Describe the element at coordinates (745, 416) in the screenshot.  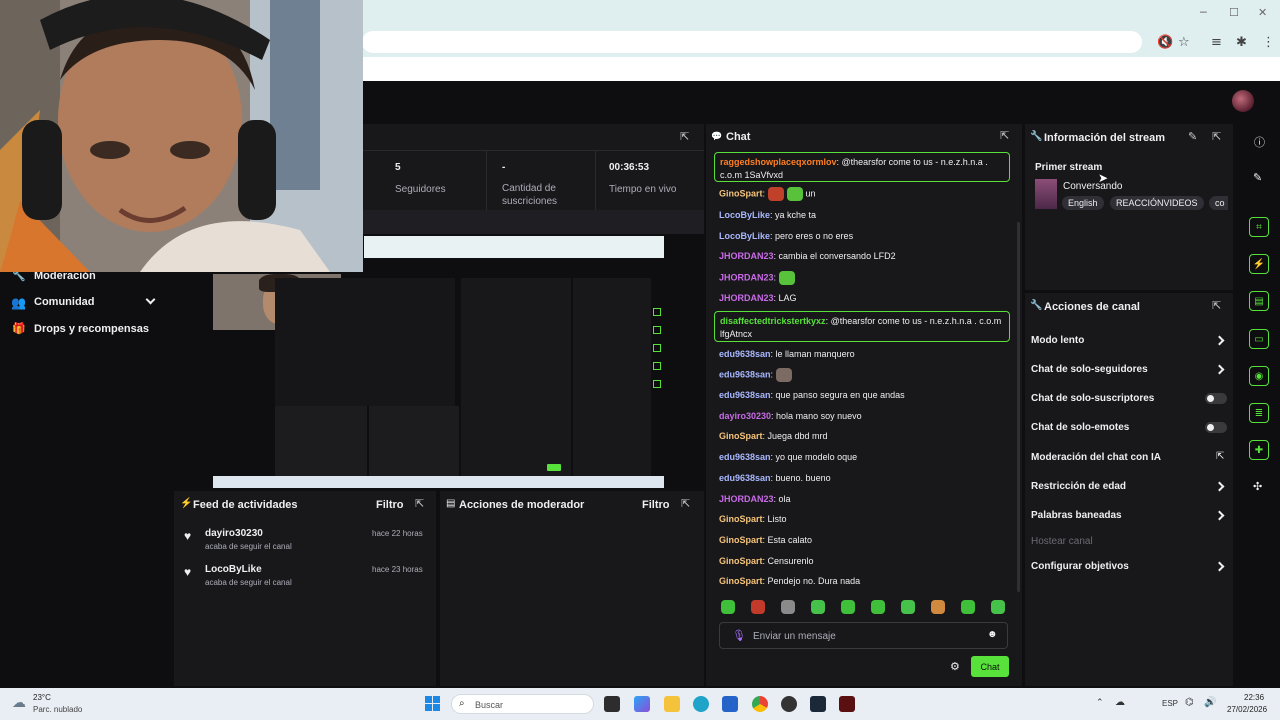
I see `chat-username: dayiro30230` at that location.